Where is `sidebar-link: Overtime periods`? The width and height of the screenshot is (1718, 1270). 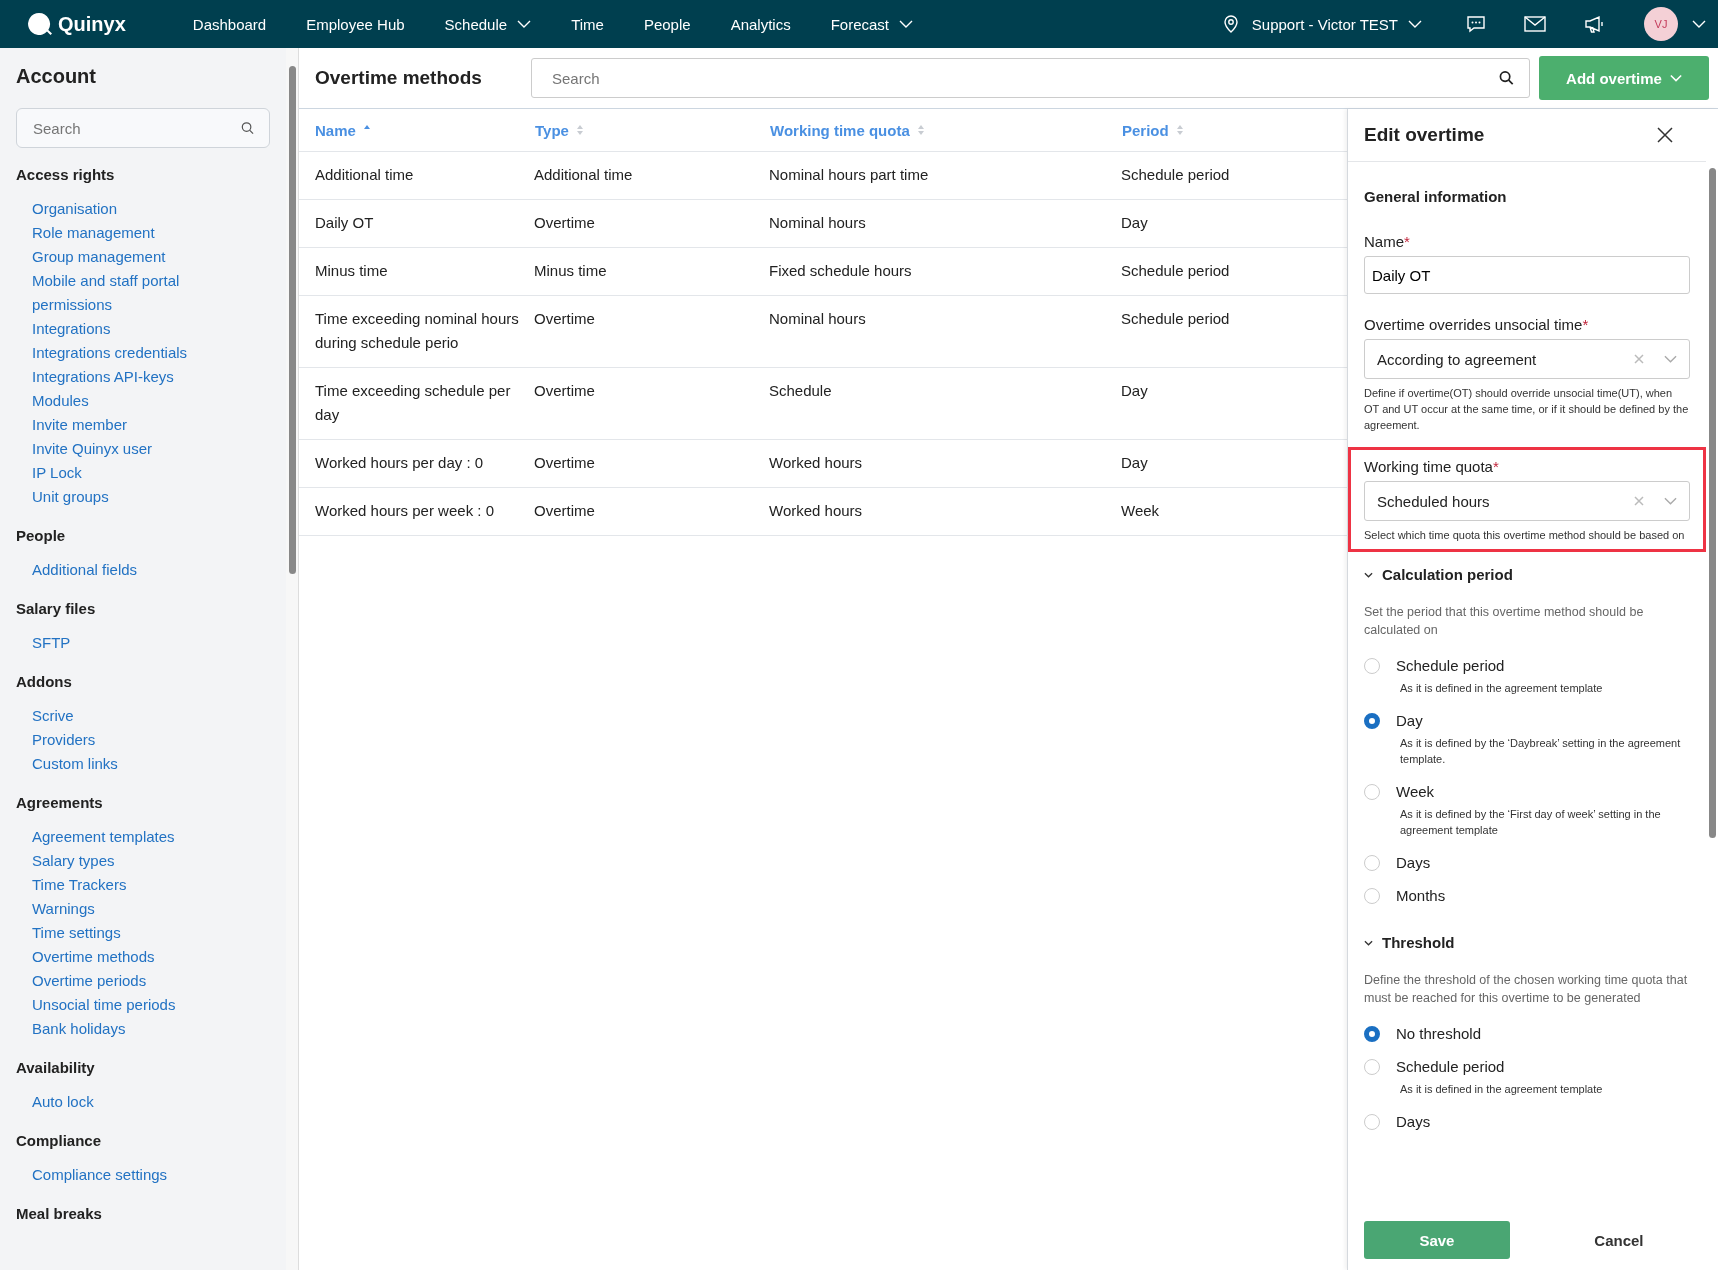 sidebar-link: Overtime periods is located at coordinates (119, 981).